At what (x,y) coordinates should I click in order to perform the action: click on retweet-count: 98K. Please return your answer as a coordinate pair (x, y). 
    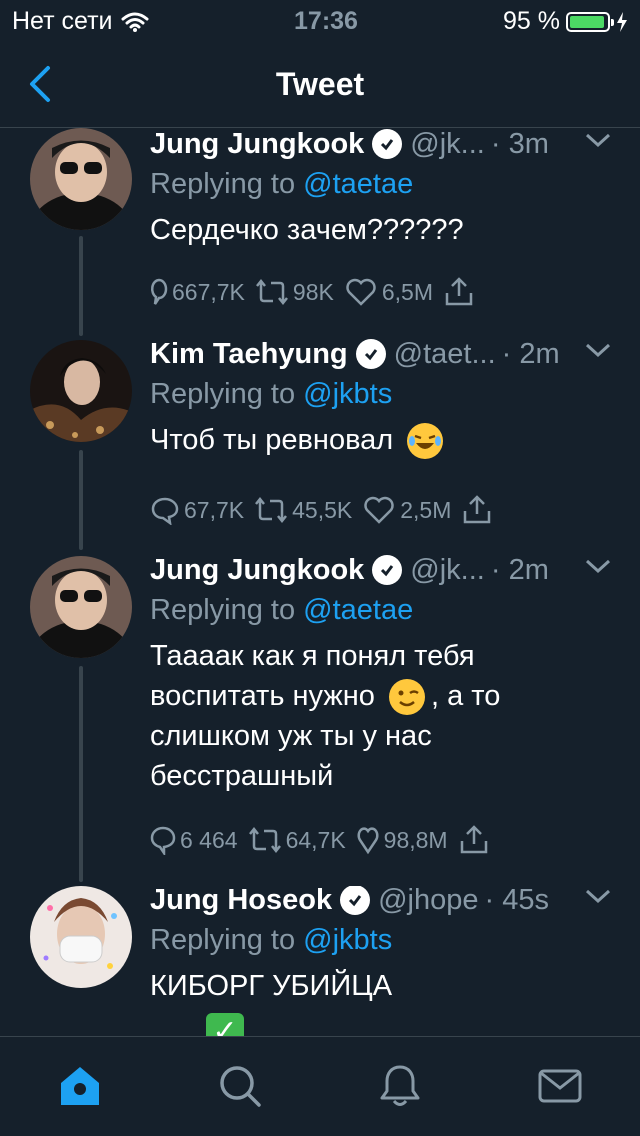
    Looking at the image, I should click on (313, 291).